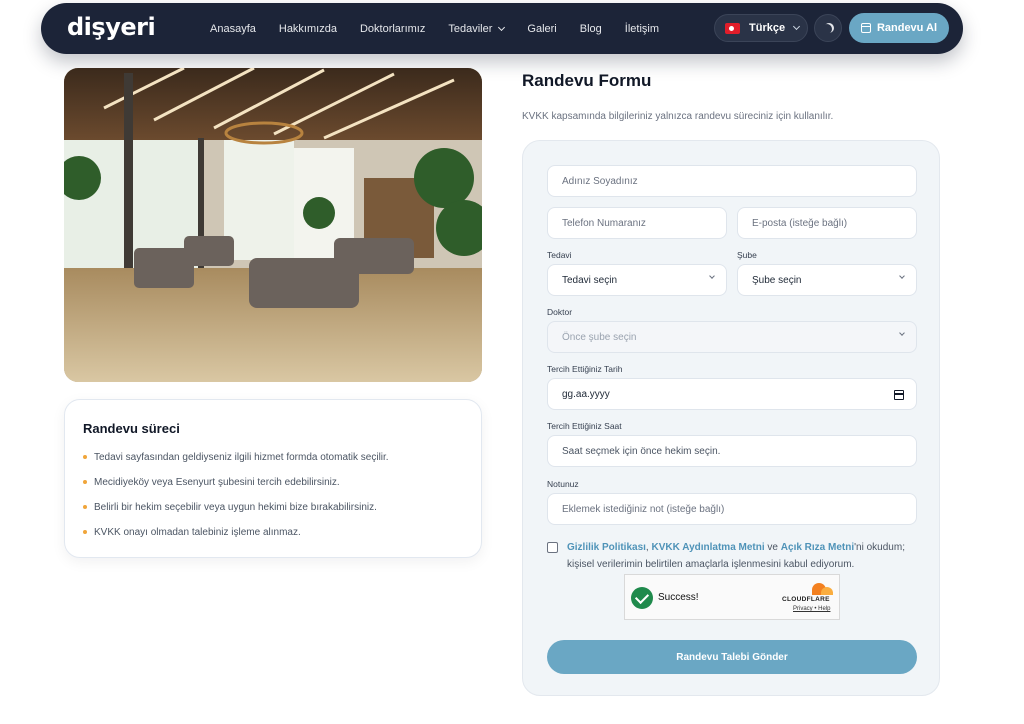 The width and height of the screenshot is (1024, 724). I want to click on nav-item-label: Anasayfa, so click(233, 28).